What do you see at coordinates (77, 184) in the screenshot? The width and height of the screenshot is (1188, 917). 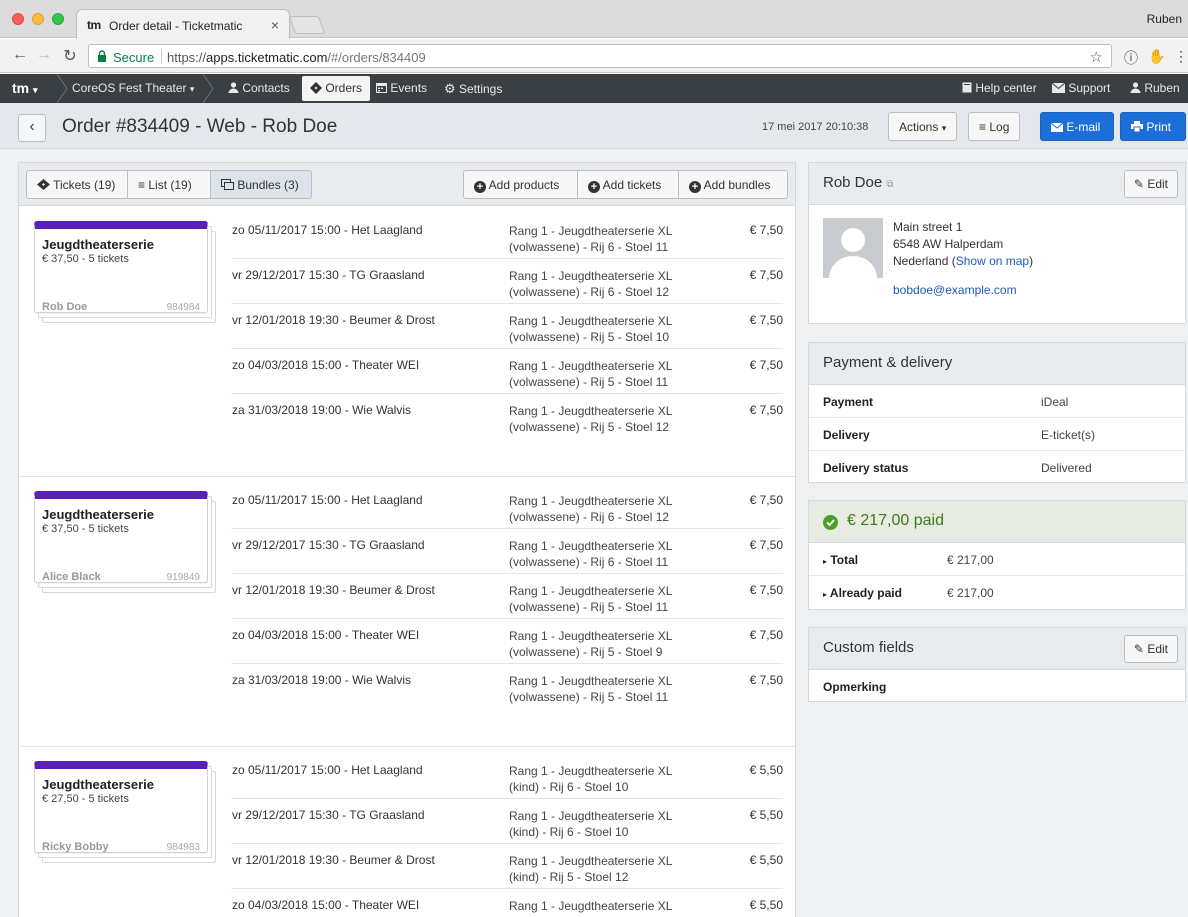 I see `tab-tickets: Tickets (19)` at bounding box center [77, 184].